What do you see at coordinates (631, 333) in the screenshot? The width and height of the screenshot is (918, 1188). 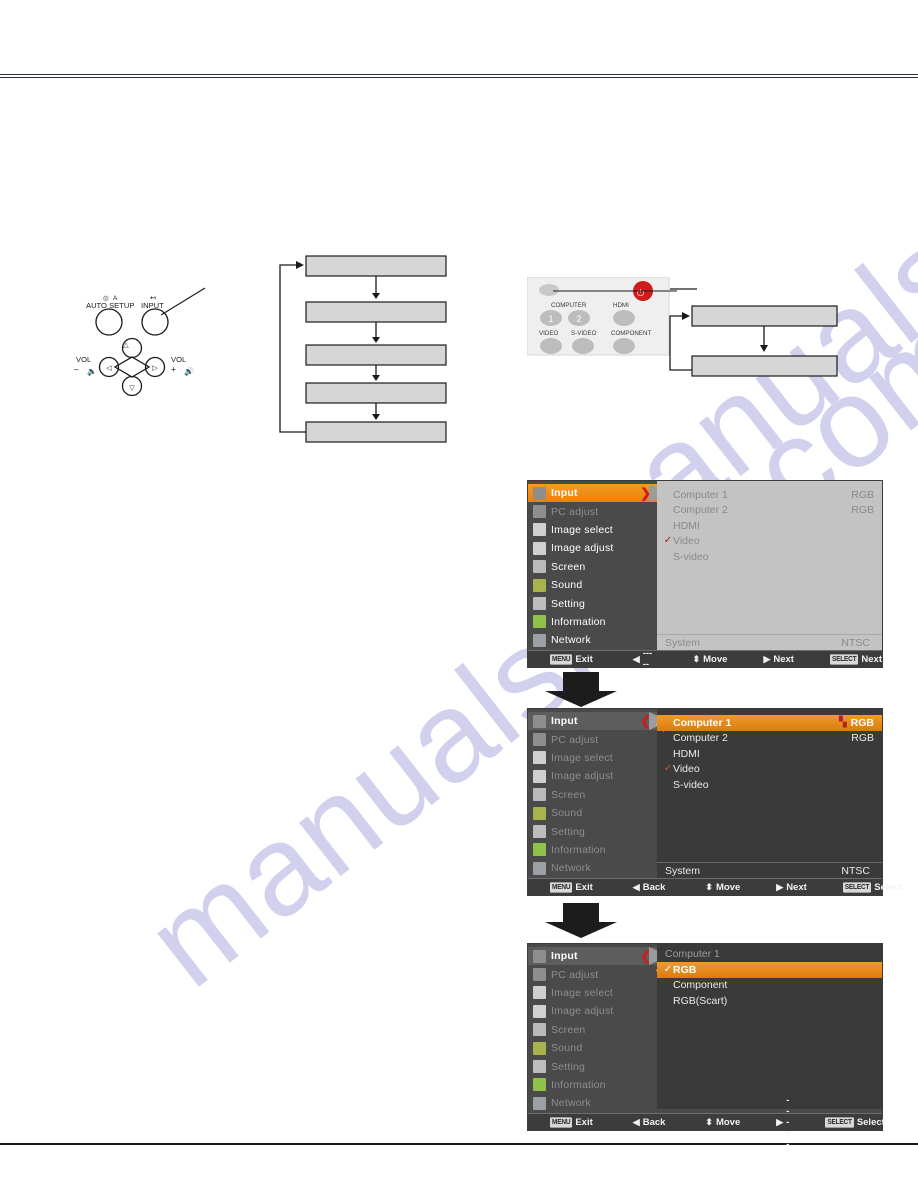 I see `component-button-label: COMPONENT` at bounding box center [631, 333].